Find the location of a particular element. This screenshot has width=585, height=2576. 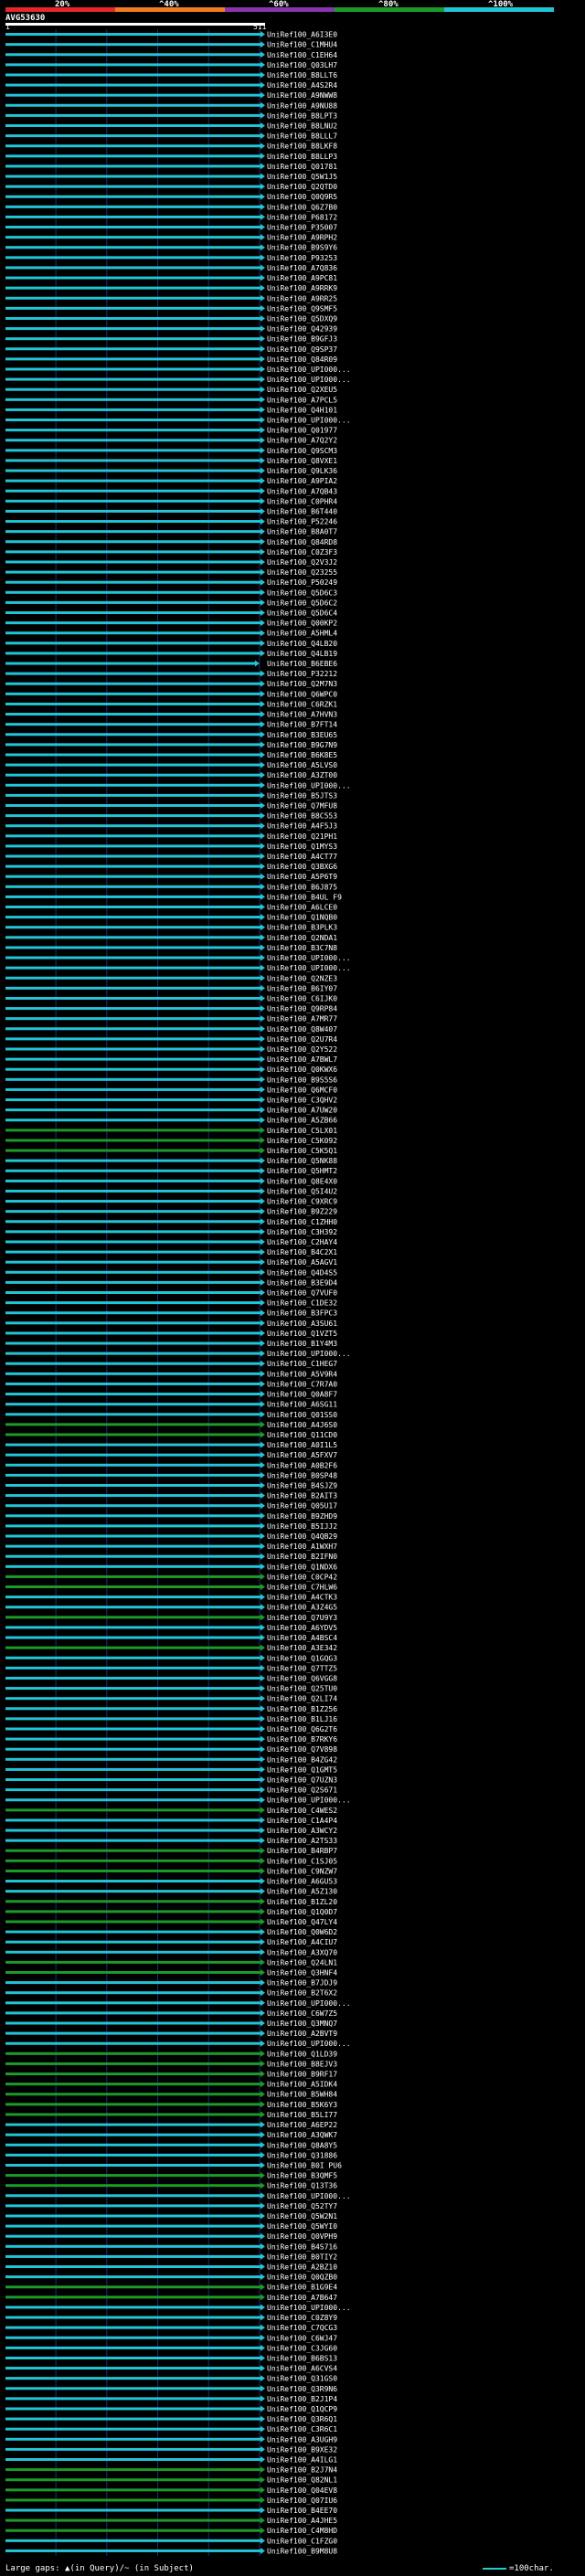

hit-label: UniRef100_Q2M7N3 is located at coordinates (302, 684).